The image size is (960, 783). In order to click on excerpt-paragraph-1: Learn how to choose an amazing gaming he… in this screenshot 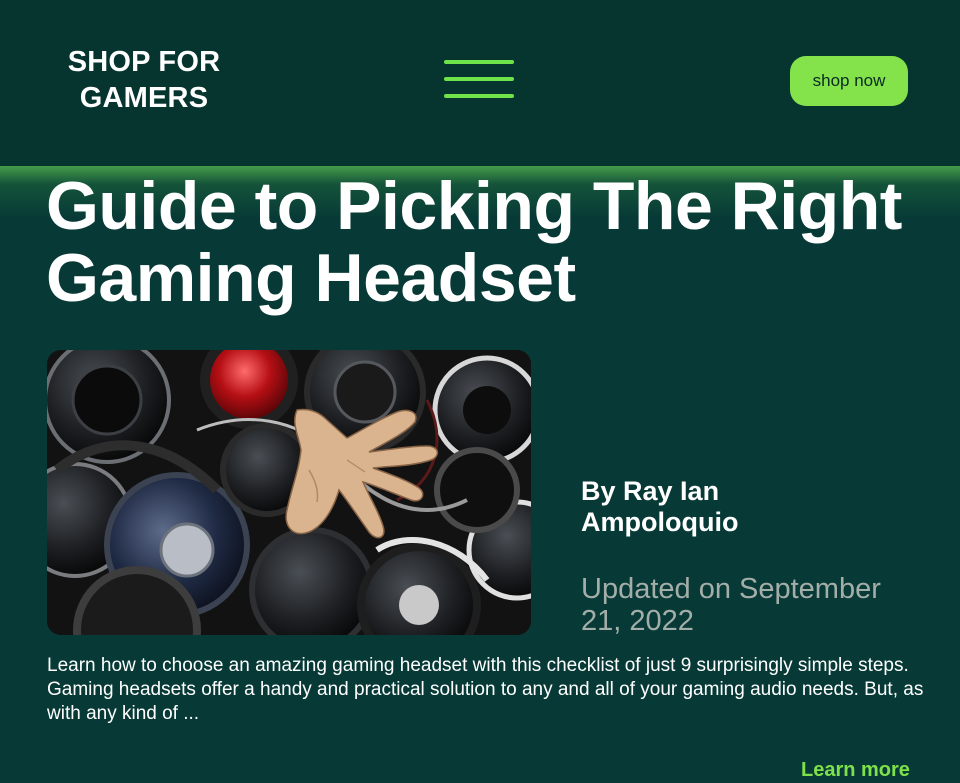, I will do `click(478, 665)`.